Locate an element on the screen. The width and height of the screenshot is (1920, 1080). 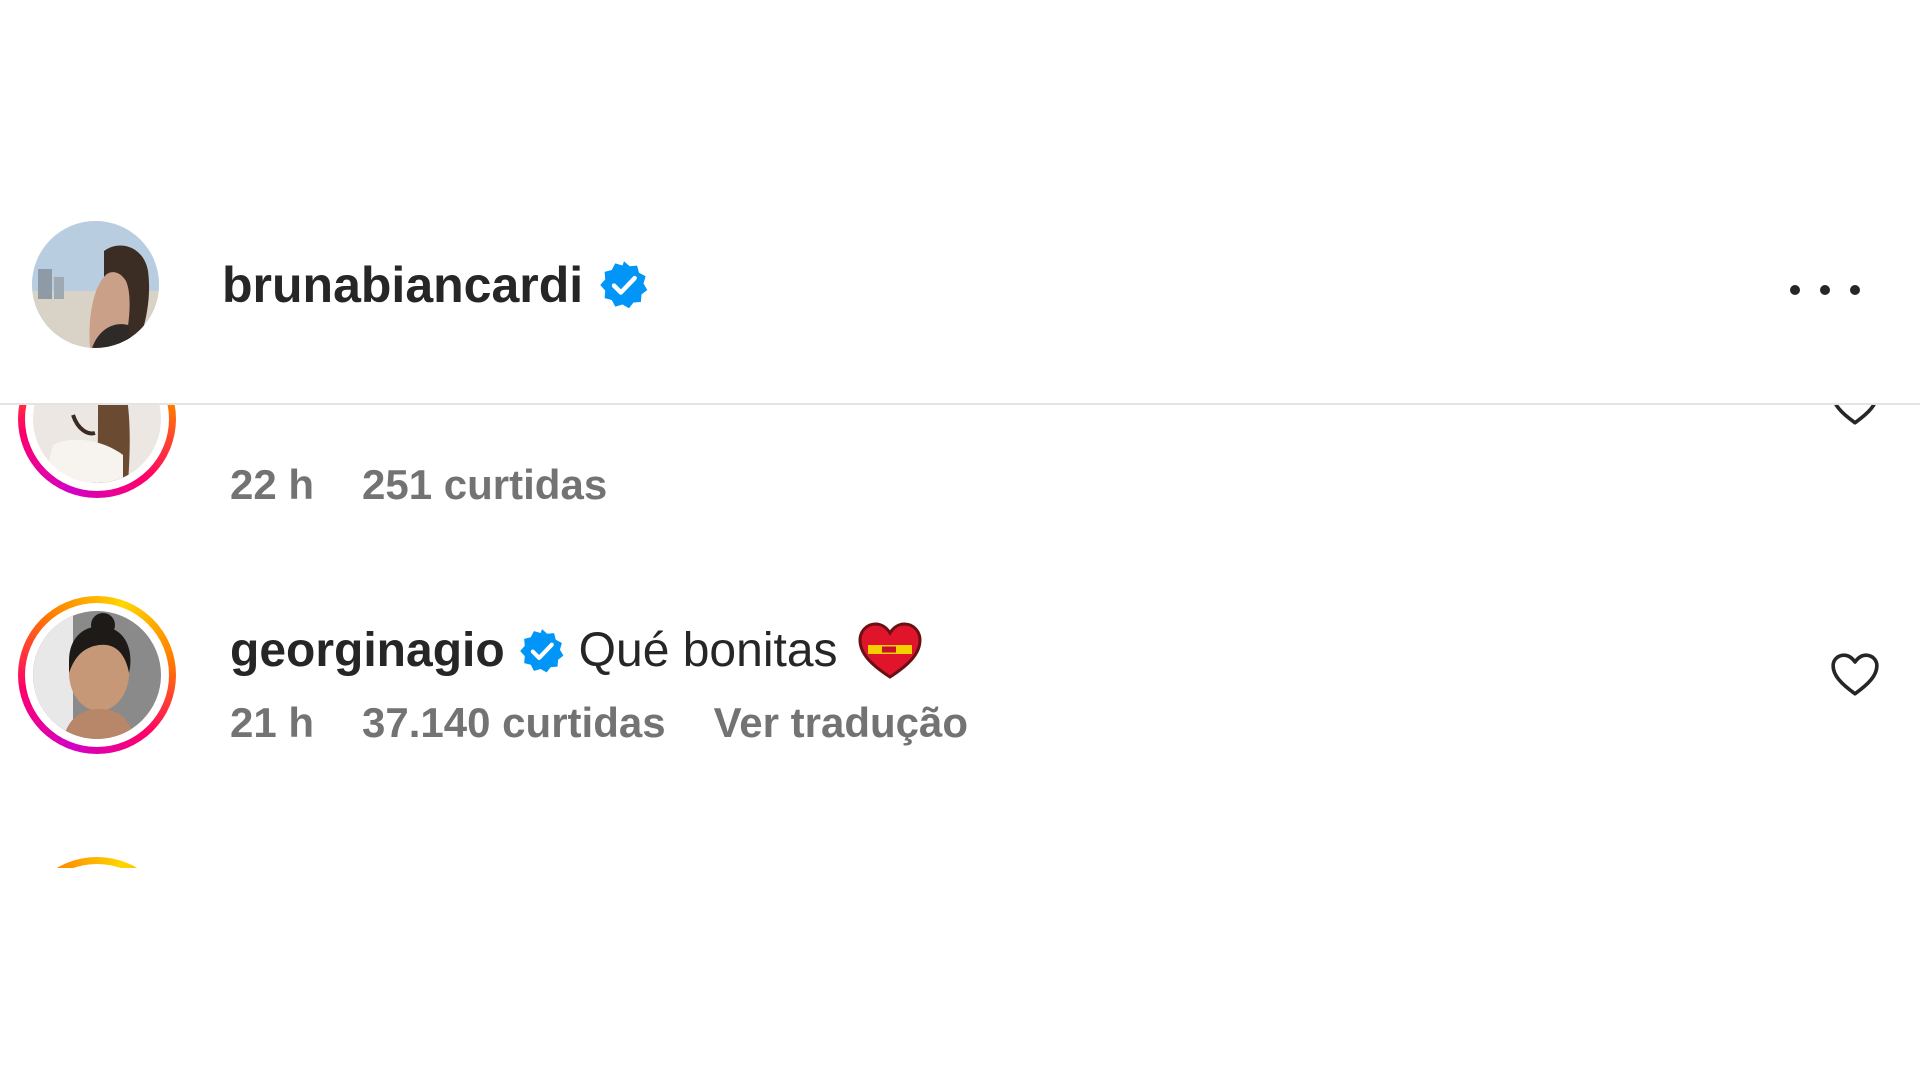
more-horizontal-icon is located at coordinates (1795, 290).